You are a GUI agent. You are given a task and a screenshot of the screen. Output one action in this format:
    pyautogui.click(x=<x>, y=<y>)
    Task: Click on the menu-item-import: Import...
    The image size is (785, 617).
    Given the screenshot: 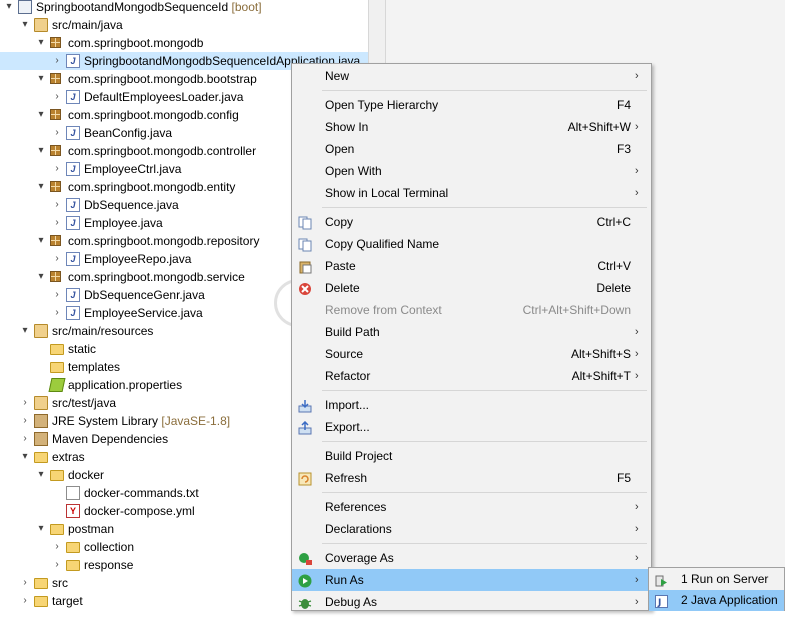 What is the action you would take?
    pyautogui.click(x=471, y=405)
    